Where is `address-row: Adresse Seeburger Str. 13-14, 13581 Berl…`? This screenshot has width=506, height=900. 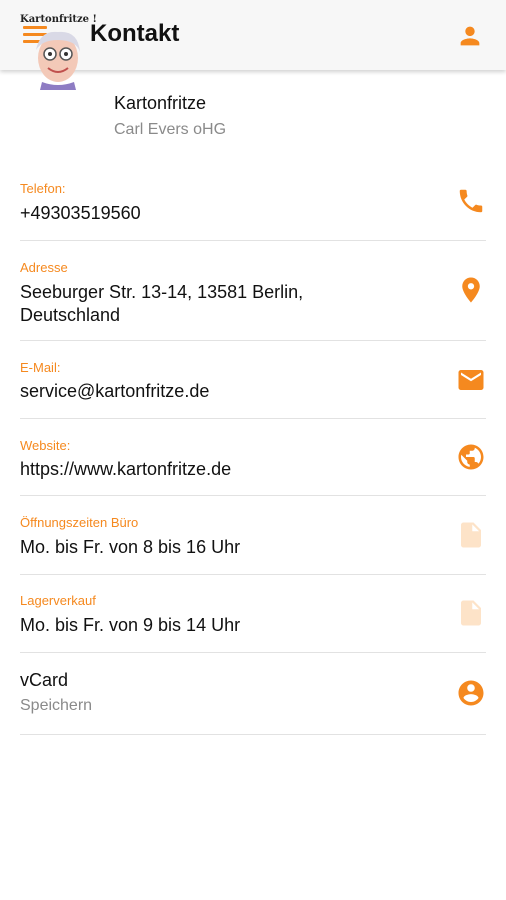 address-row: Adresse Seeburger Str. 13-14, 13581 Berl… is located at coordinates (253, 291).